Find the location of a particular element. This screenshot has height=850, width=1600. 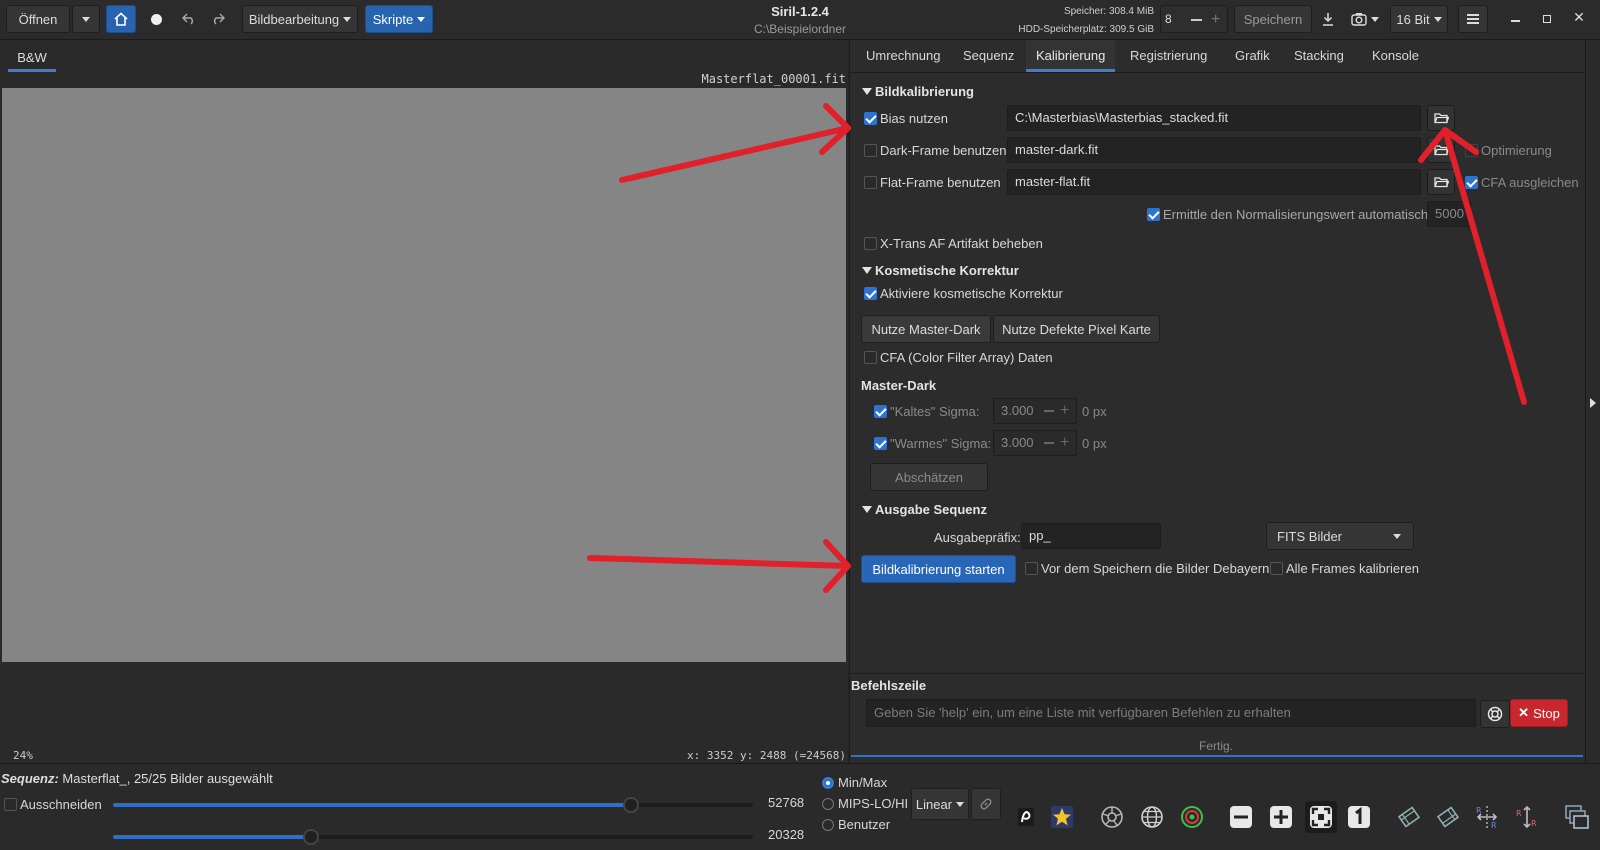

zoom-out-button is located at coordinates (1241, 817).